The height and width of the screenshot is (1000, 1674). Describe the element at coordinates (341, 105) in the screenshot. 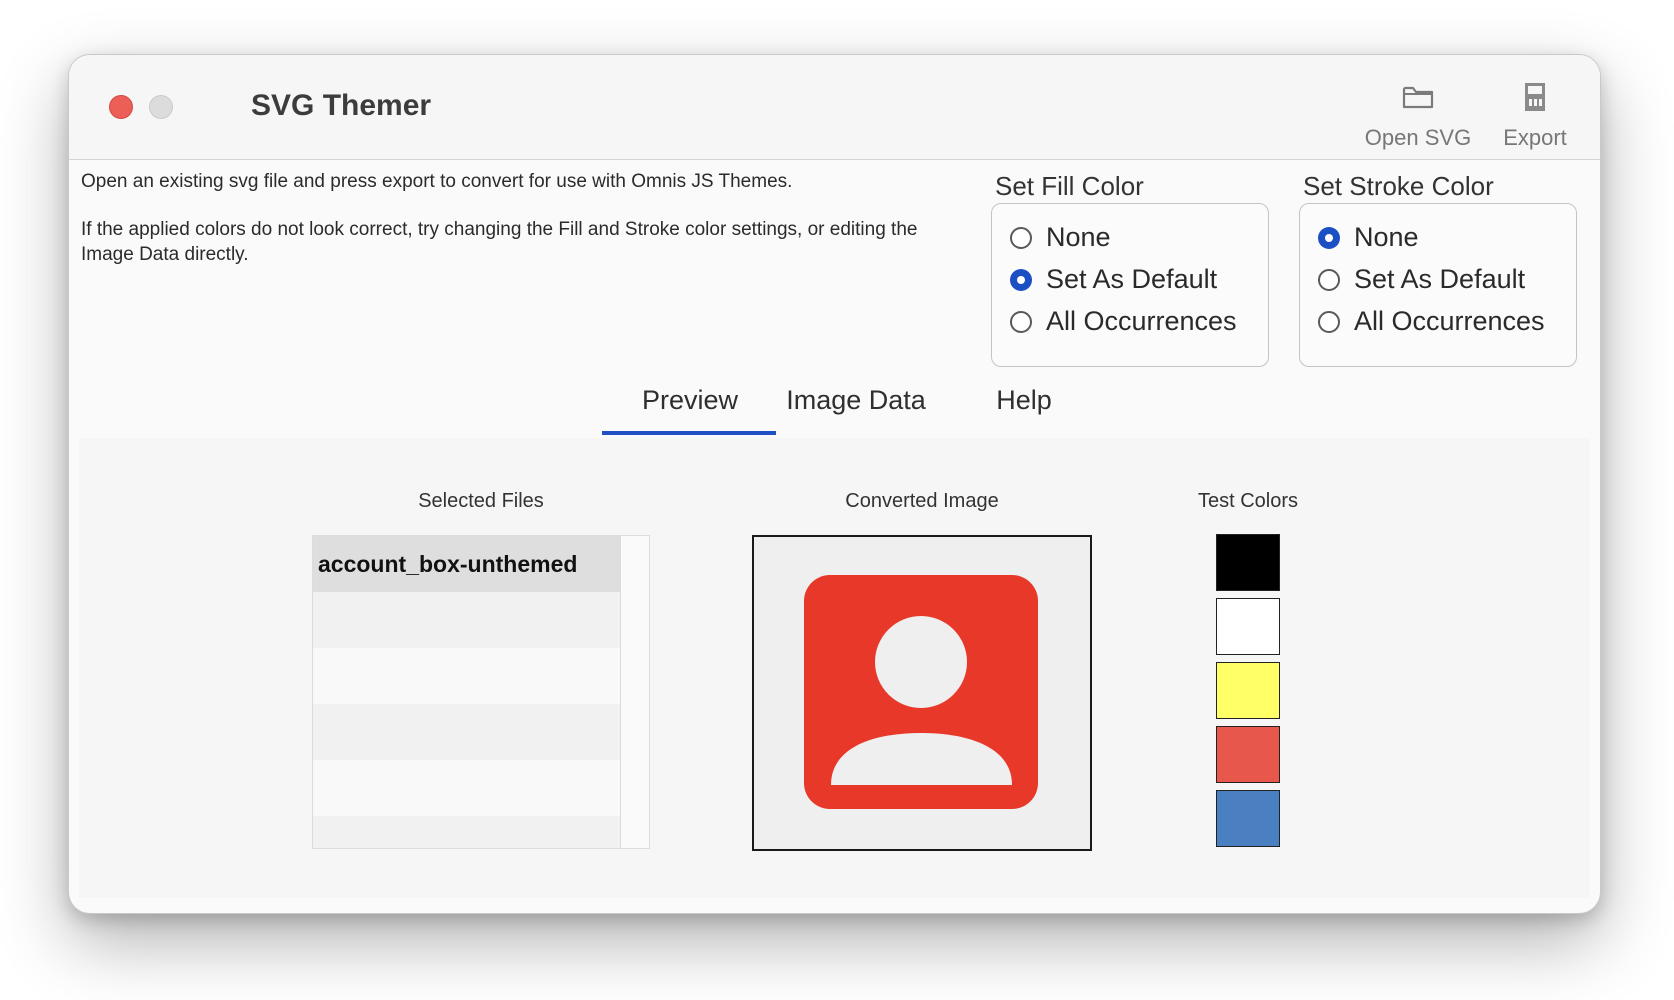

I see `window-title: SVG Themer` at that location.